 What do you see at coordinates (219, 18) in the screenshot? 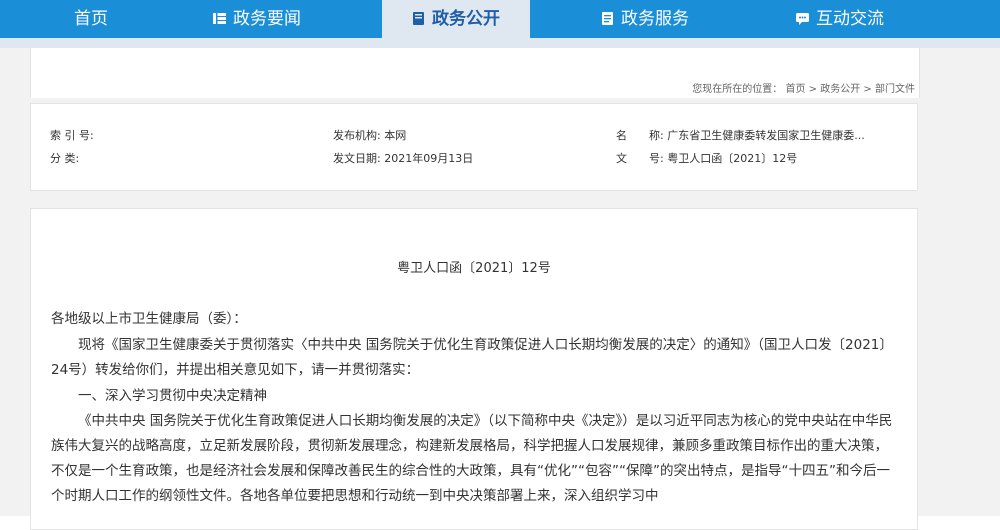
I see `grid-icon` at bounding box center [219, 18].